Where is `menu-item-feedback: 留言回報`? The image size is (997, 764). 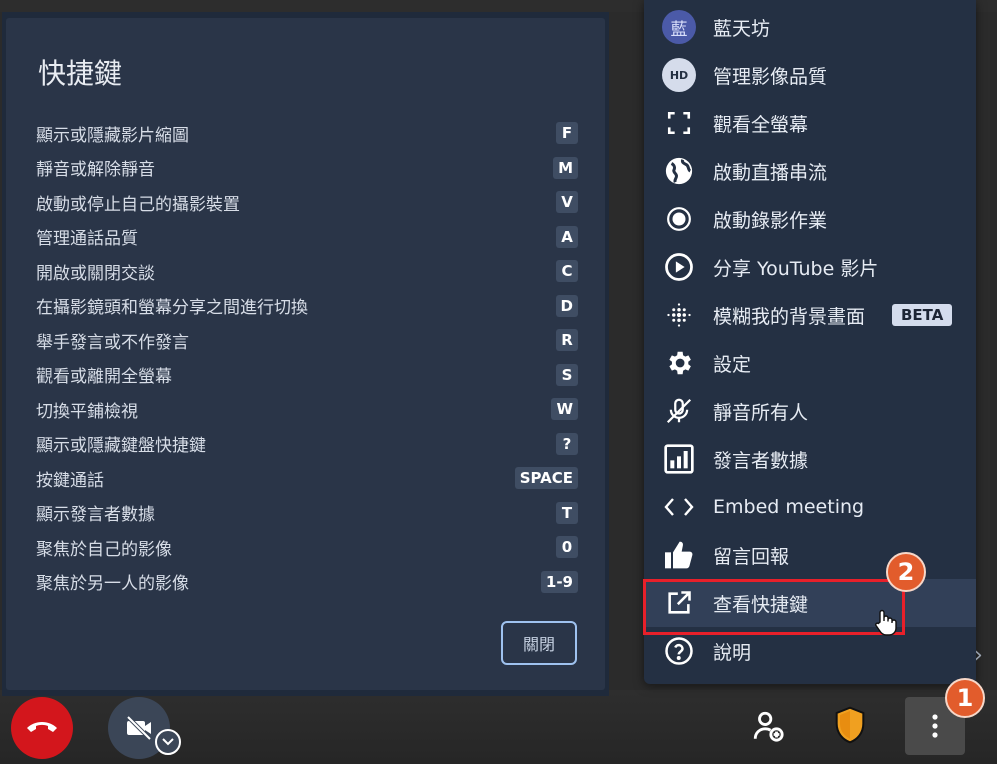 menu-item-feedback: 留言回報 is located at coordinates (810, 555).